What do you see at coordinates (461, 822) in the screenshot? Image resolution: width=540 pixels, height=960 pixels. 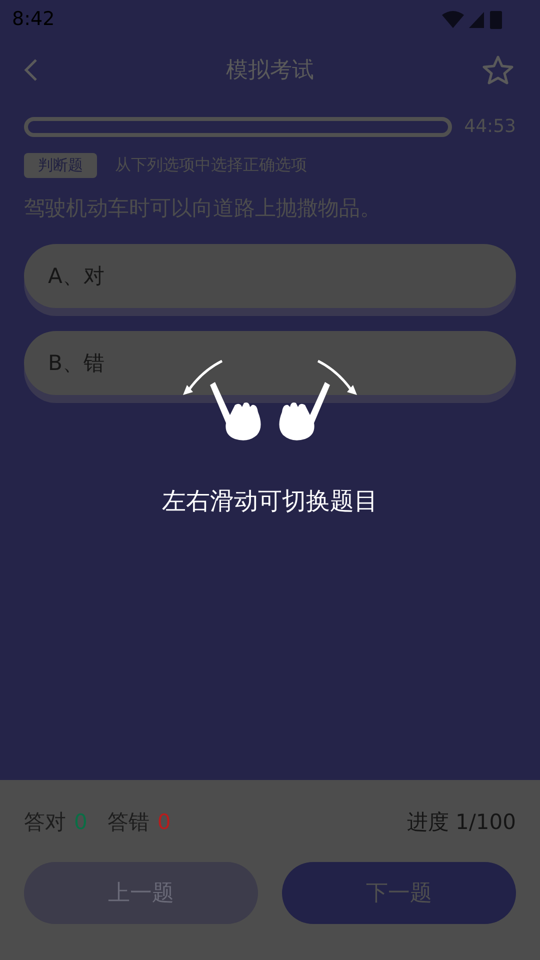 I see `progress-text: 进度 1/100` at bounding box center [461, 822].